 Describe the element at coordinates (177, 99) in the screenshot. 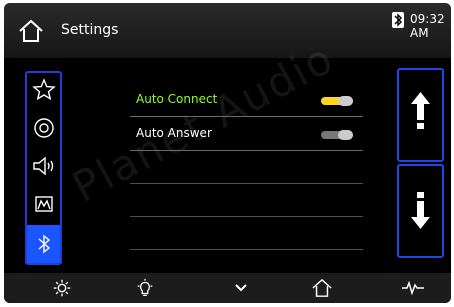

I see `auto-connect-label: Auto Connect` at that location.